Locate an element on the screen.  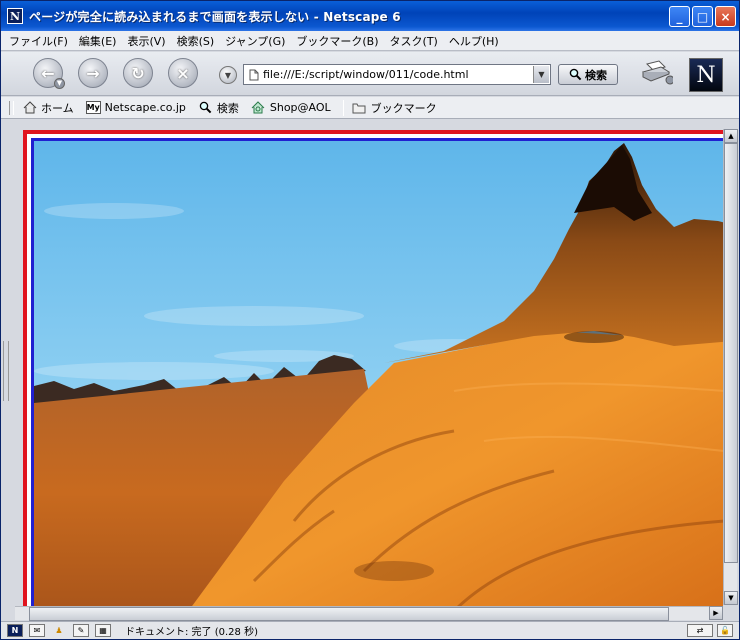
sidebar-grip is located at coordinates (6, 371).